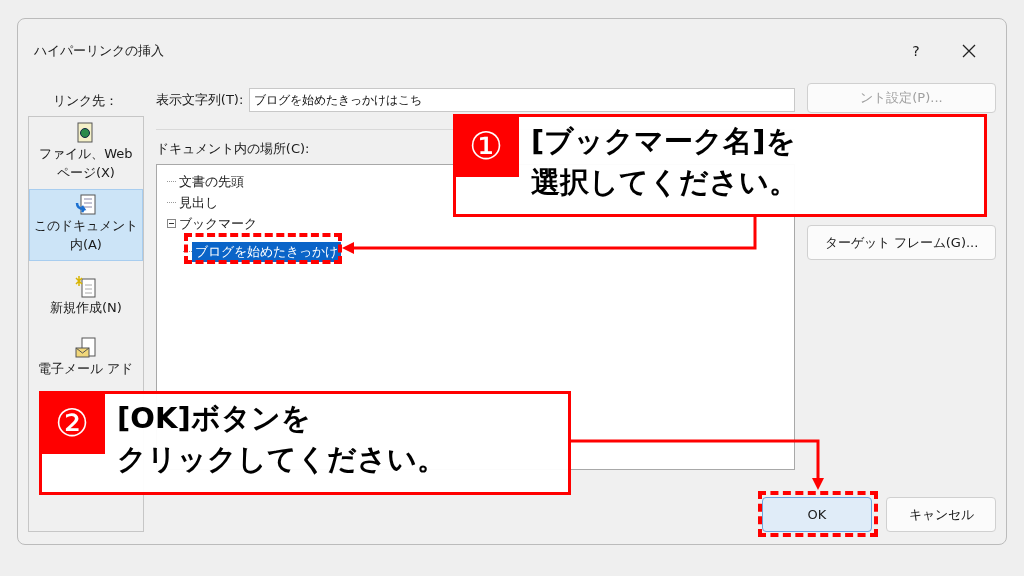 Image resolution: width=1024 pixels, height=576 pixels. I want to click on tree-item: ブックマーク, so click(217, 223).